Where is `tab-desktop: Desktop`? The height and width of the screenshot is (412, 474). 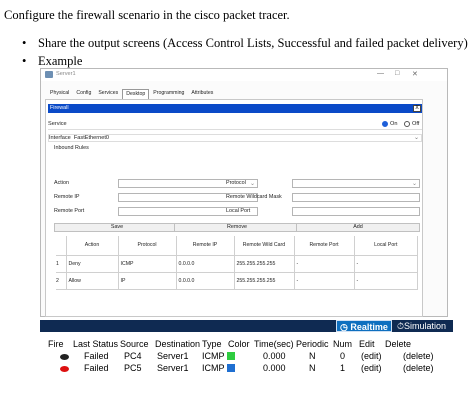
tab-desktop: Desktop is located at coordinates (136, 94).